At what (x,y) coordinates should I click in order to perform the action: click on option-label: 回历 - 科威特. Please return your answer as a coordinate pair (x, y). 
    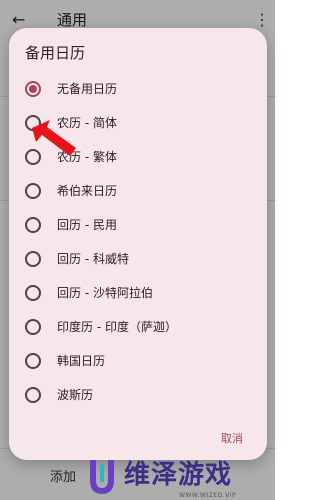
    Looking at the image, I should click on (93, 259).